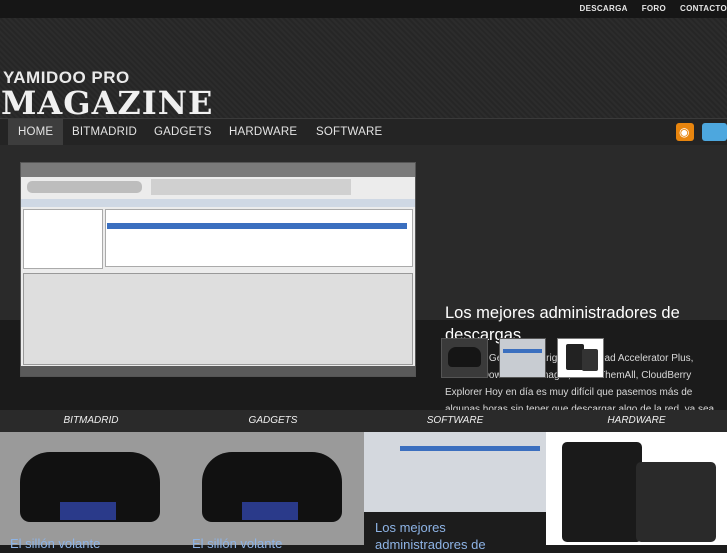  I want to click on main-nav: HOME BITMADRID GADGETS HARDWARE SOFTWARE, so click(363, 132).